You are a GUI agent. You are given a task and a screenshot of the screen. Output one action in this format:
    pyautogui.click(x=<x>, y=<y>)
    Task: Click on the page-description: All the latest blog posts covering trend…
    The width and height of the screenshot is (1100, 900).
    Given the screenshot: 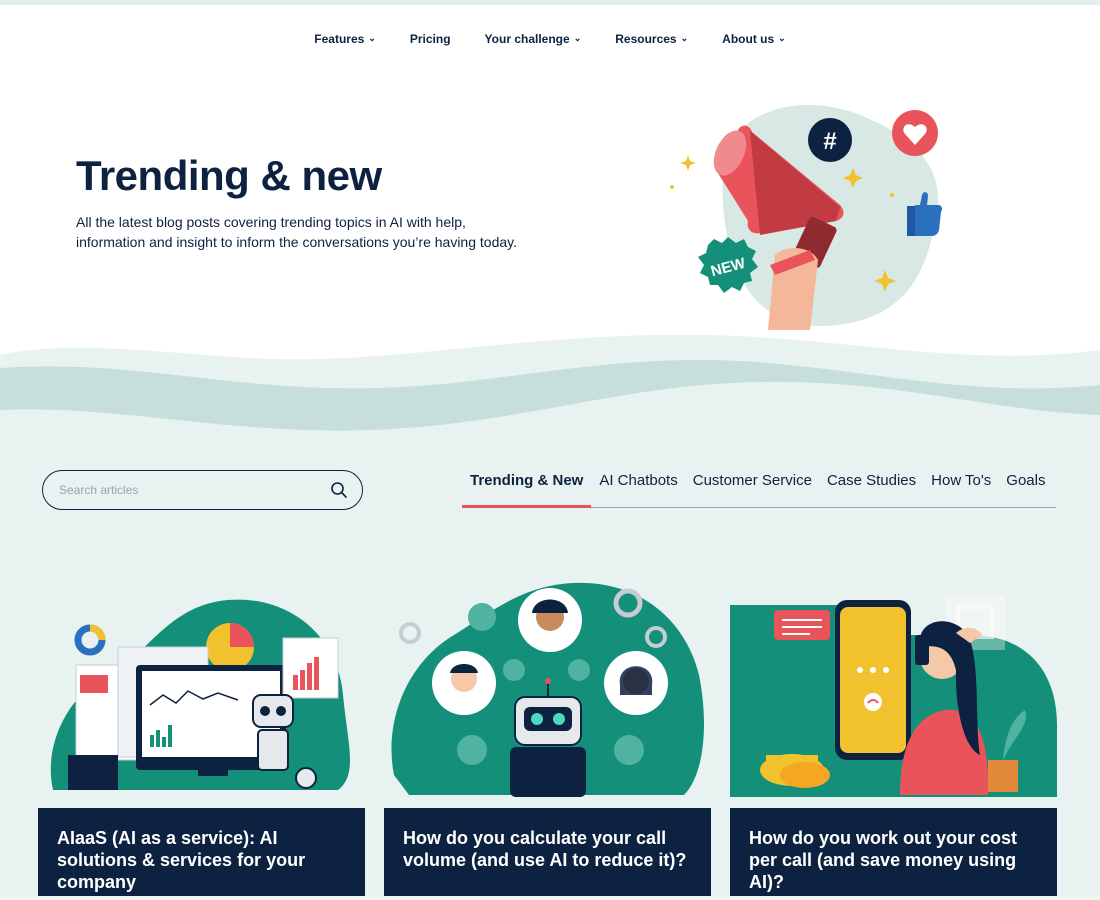 What is the action you would take?
    pyautogui.click(x=296, y=232)
    